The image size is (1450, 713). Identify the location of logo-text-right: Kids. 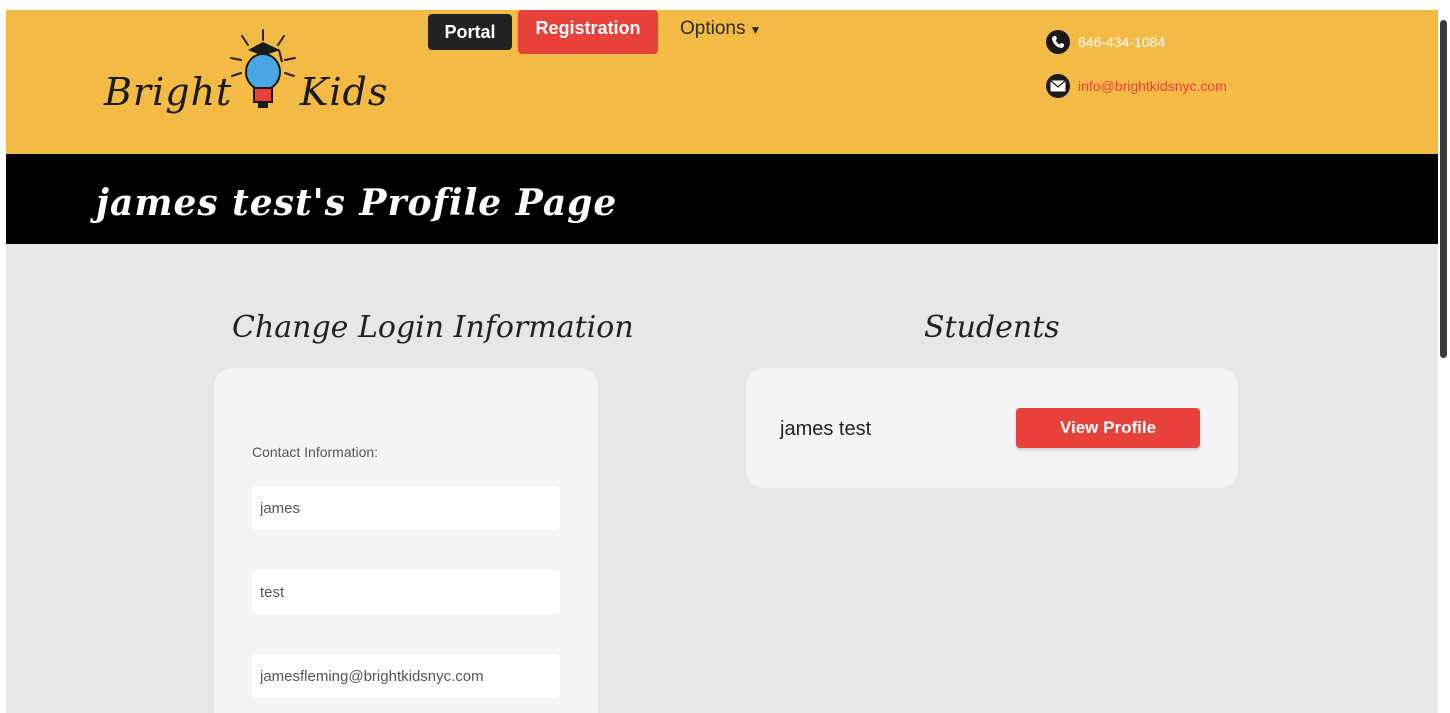
(344, 92).